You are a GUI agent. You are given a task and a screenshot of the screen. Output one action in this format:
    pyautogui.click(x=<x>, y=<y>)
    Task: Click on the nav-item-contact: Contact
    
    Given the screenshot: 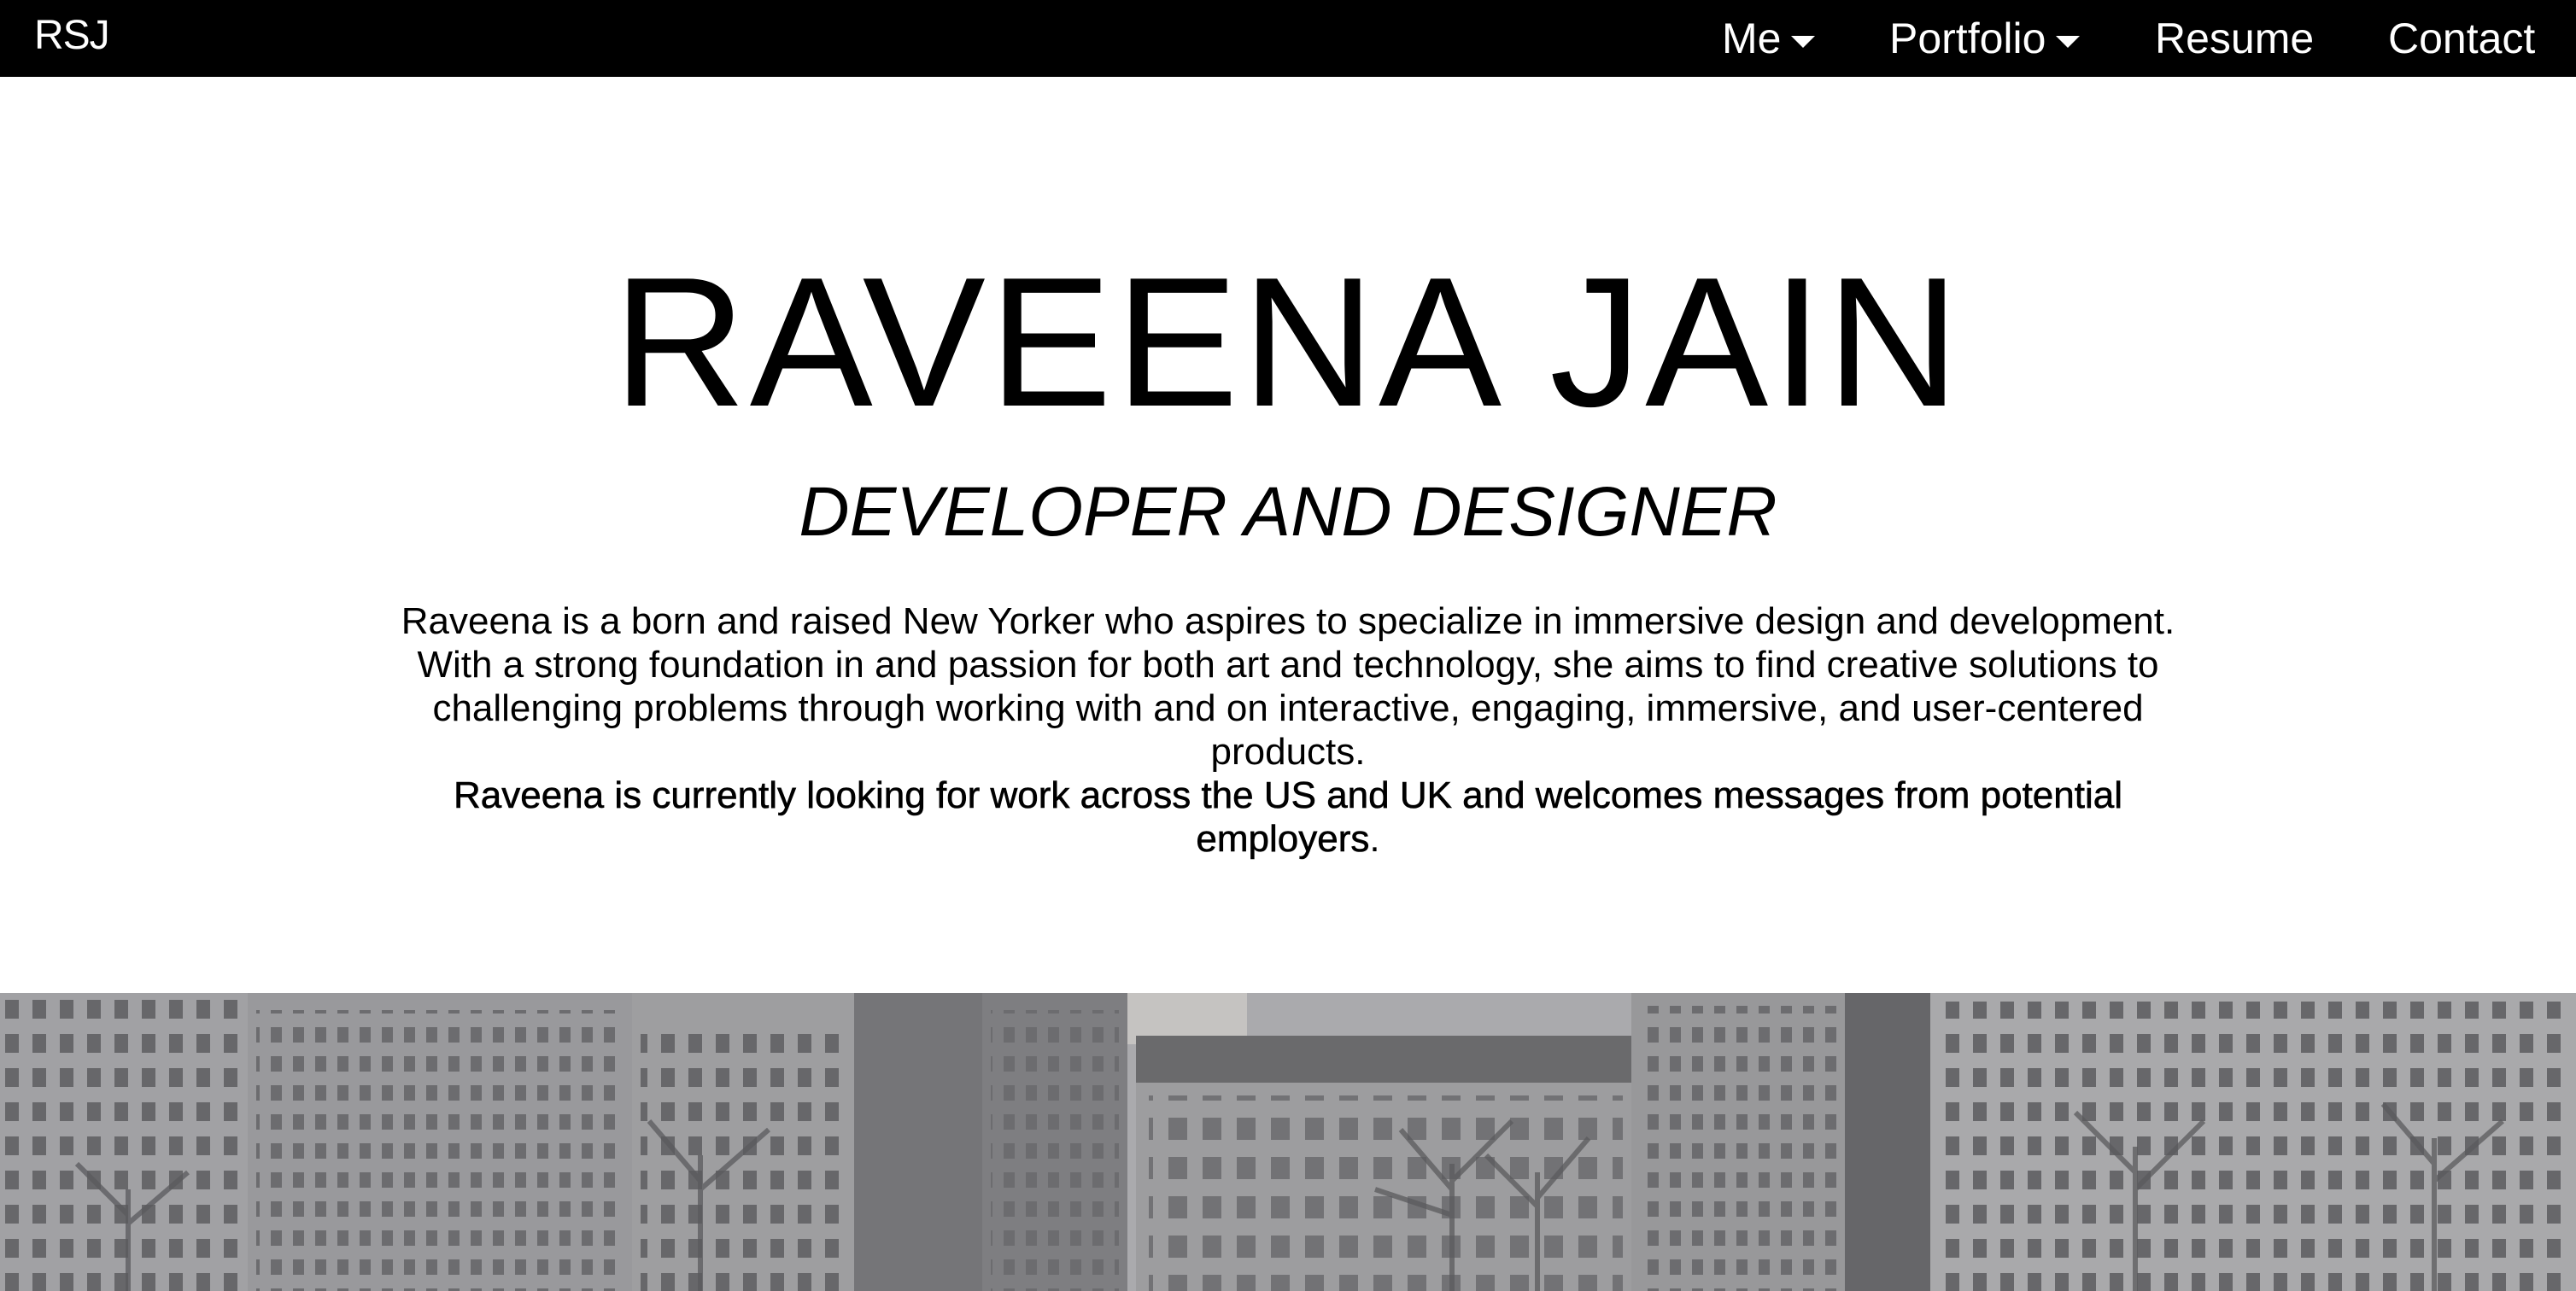 What is the action you would take?
    pyautogui.click(x=2461, y=38)
    